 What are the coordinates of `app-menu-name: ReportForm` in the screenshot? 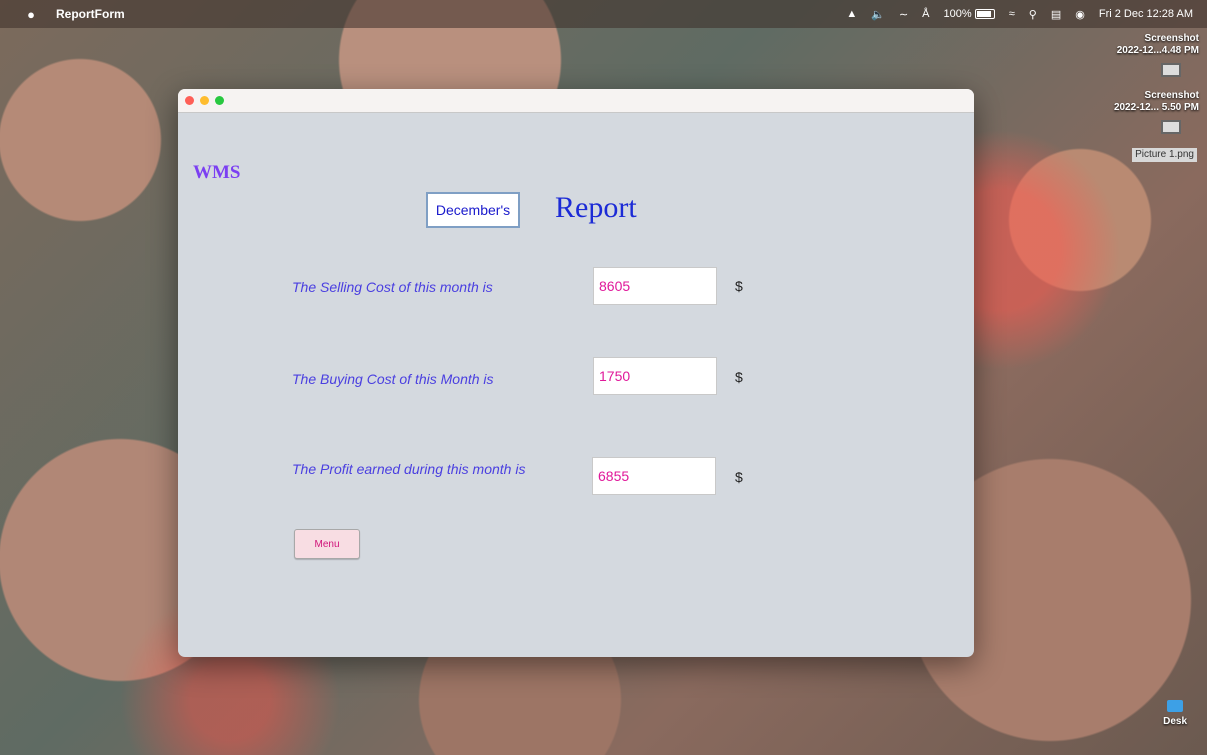 It's located at (90, 14).